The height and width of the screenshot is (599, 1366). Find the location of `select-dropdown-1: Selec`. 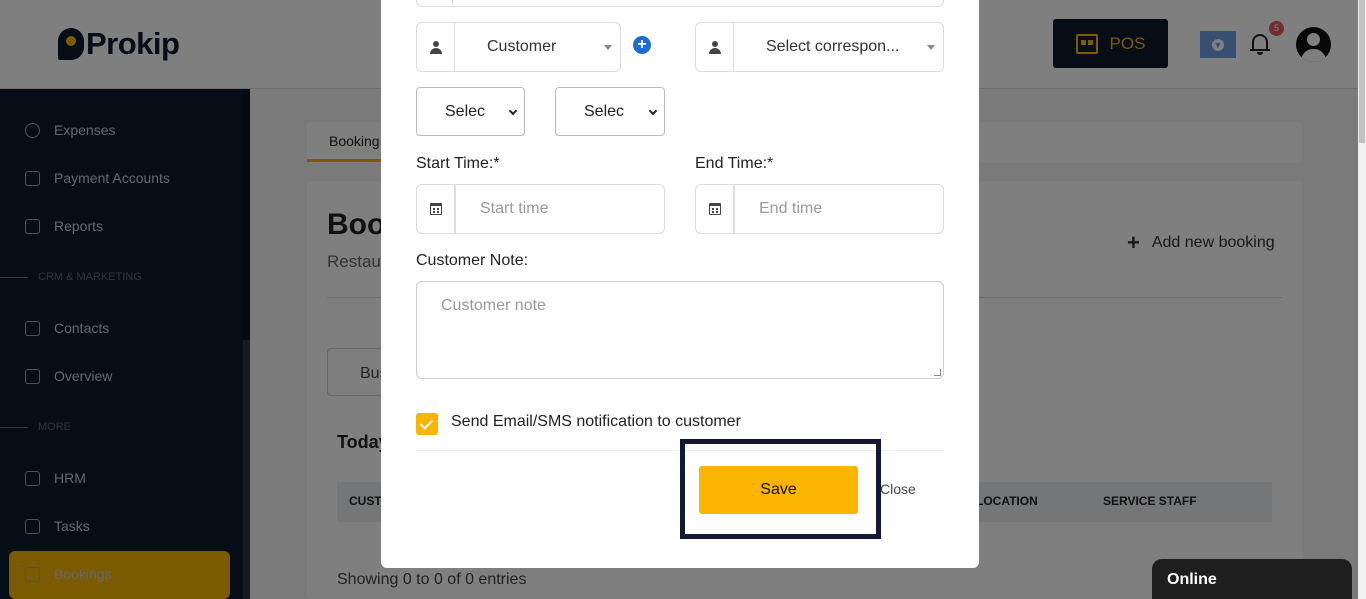

select-dropdown-1: Selec is located at coordinates (470, 111).